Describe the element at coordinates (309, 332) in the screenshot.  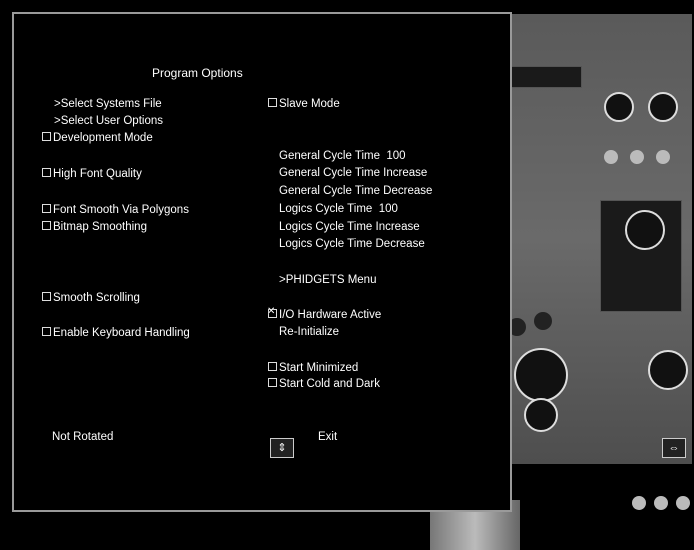
I see `reinitialize-button: Re-Initialize` at that location.